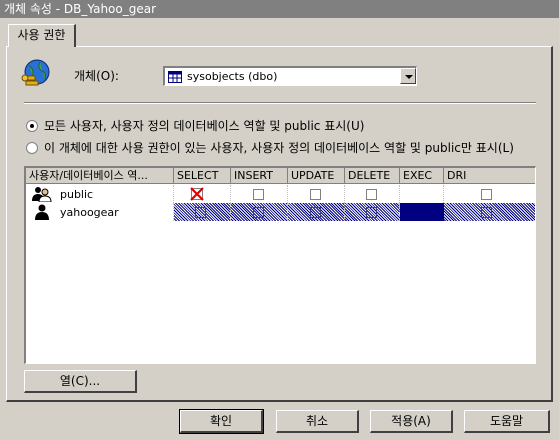 The width and height of the screenshot is (559, 440). Describe the element at coordinates (317, 421) in the screenshot. I see `cancel-button: 취소` at that location.